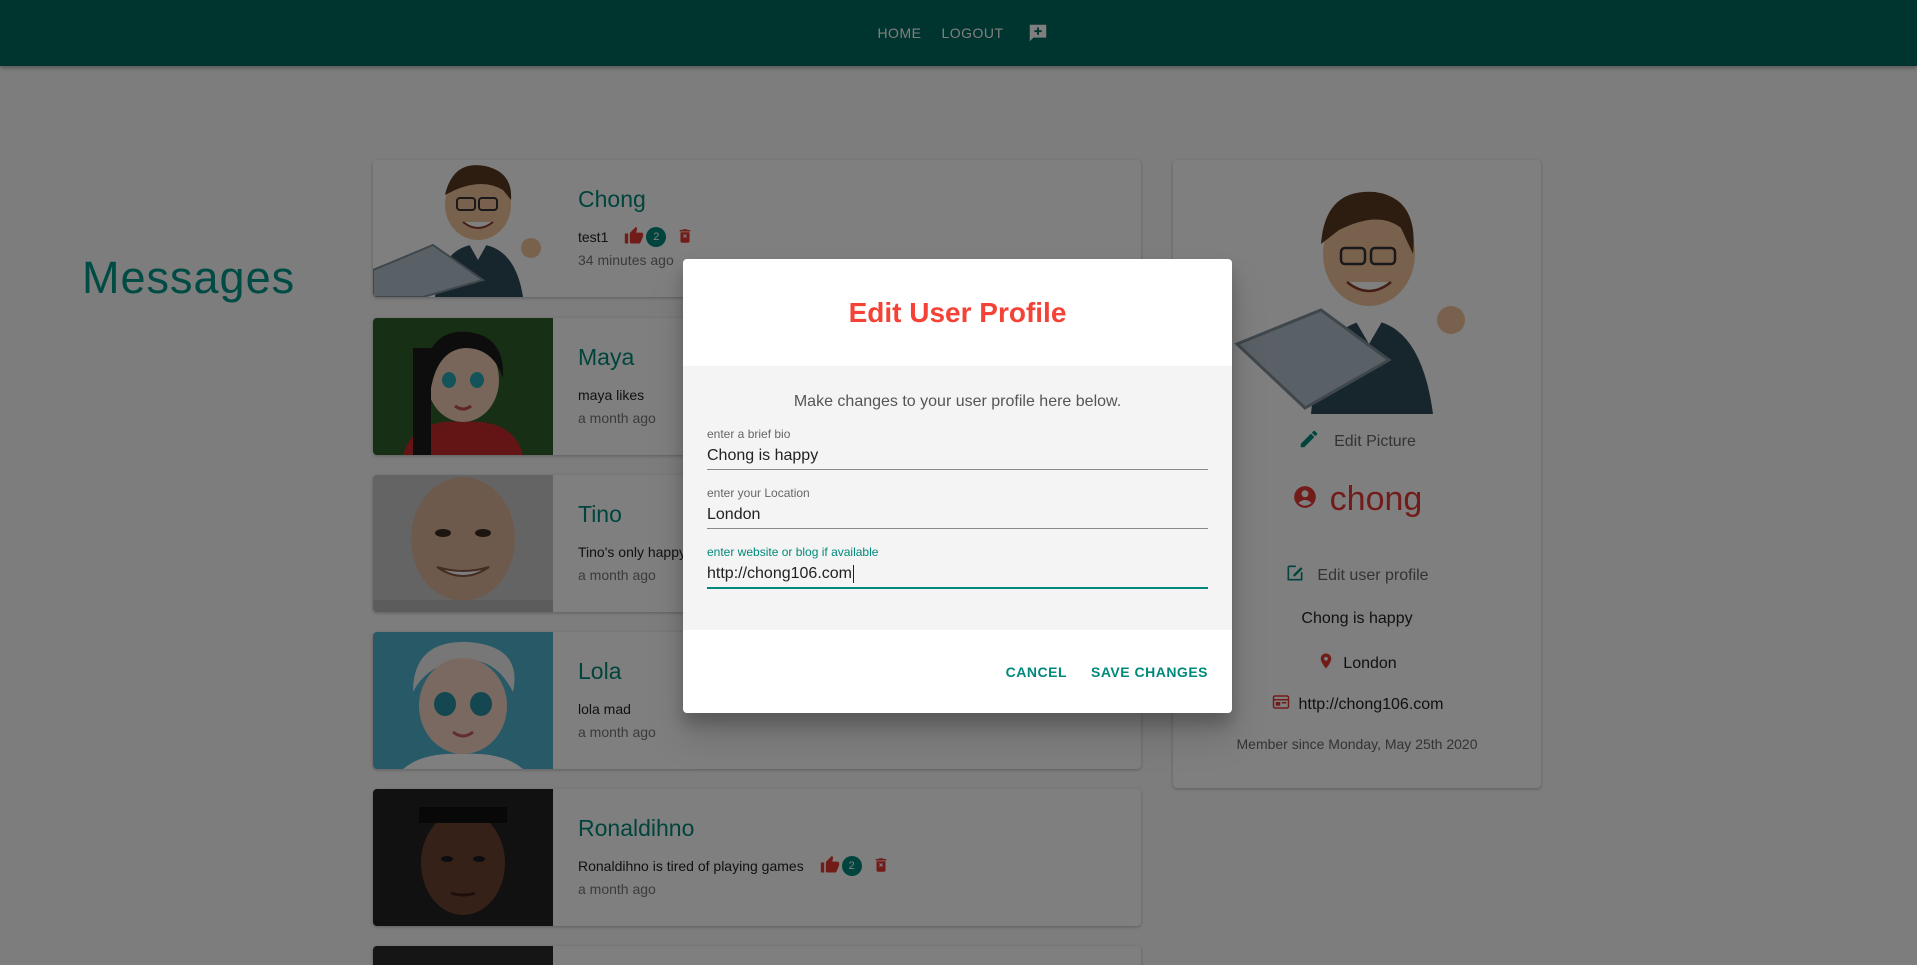  Describe the element at coordinates (1149, 672) in the screenshot. I see `save-changes-button: SAVE CHANGES` at that location.